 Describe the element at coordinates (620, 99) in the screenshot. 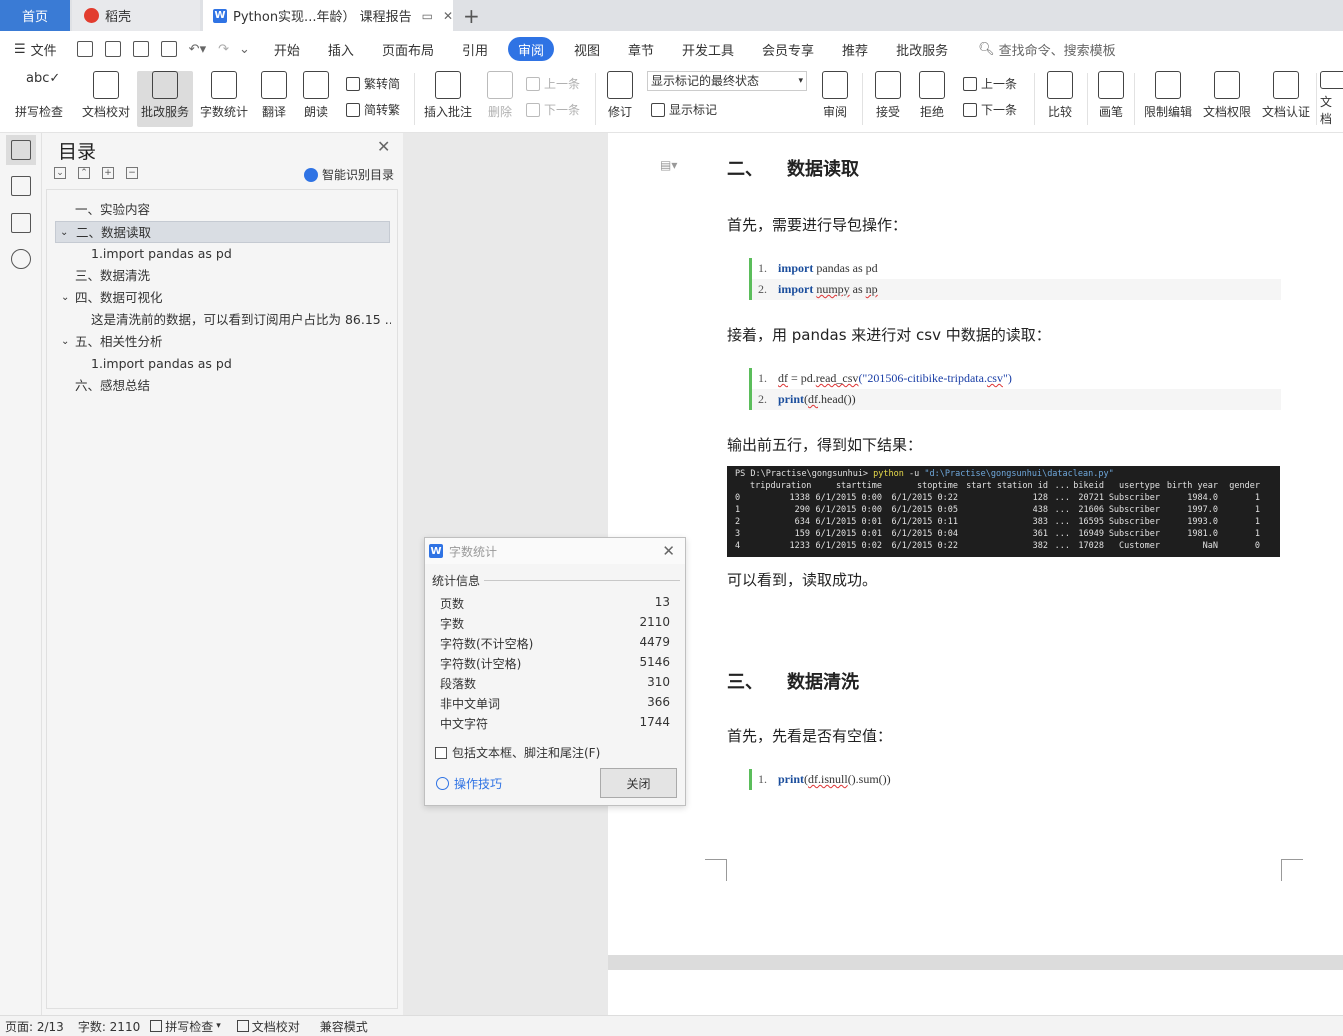

I see `track-changes-button: 修订` at that location.